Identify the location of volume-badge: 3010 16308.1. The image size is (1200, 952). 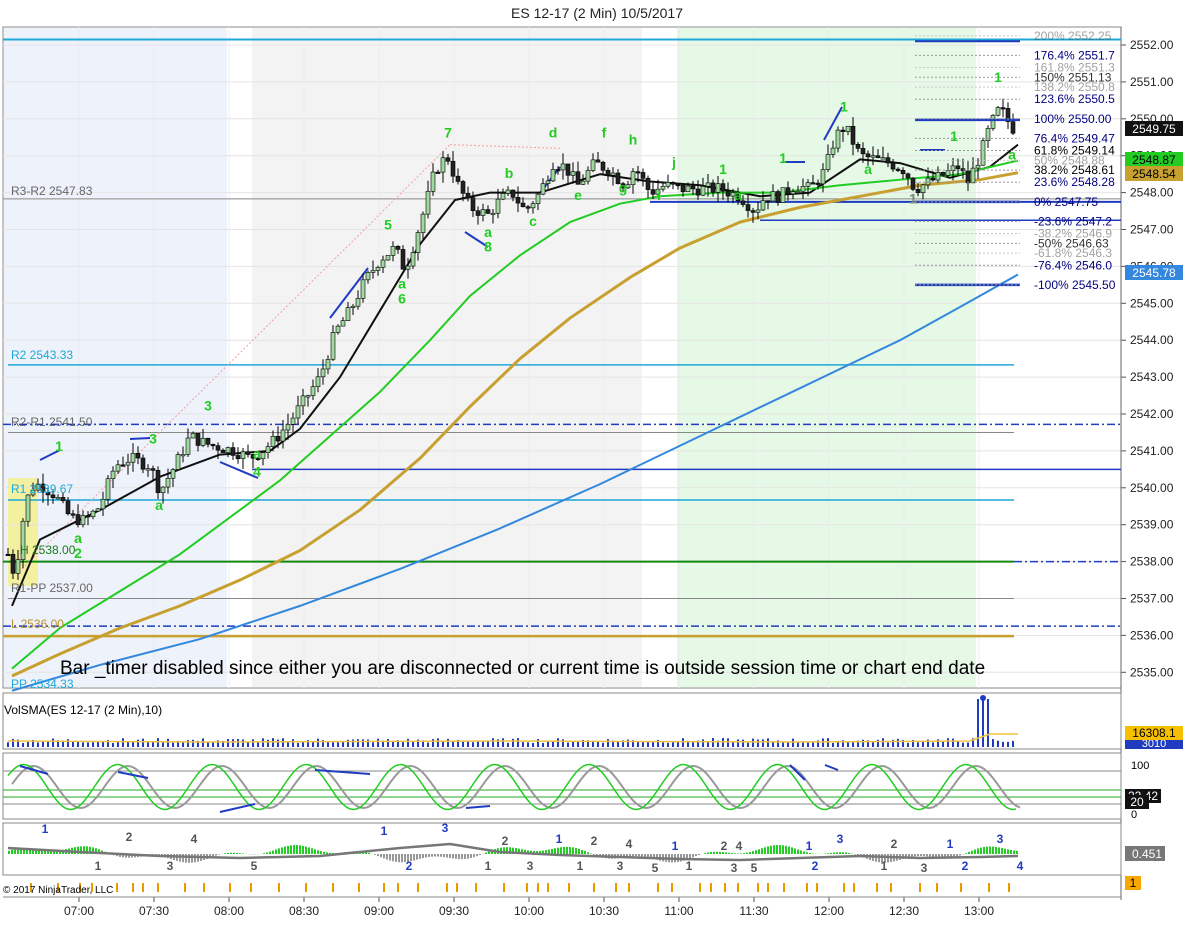
(1154, 738).